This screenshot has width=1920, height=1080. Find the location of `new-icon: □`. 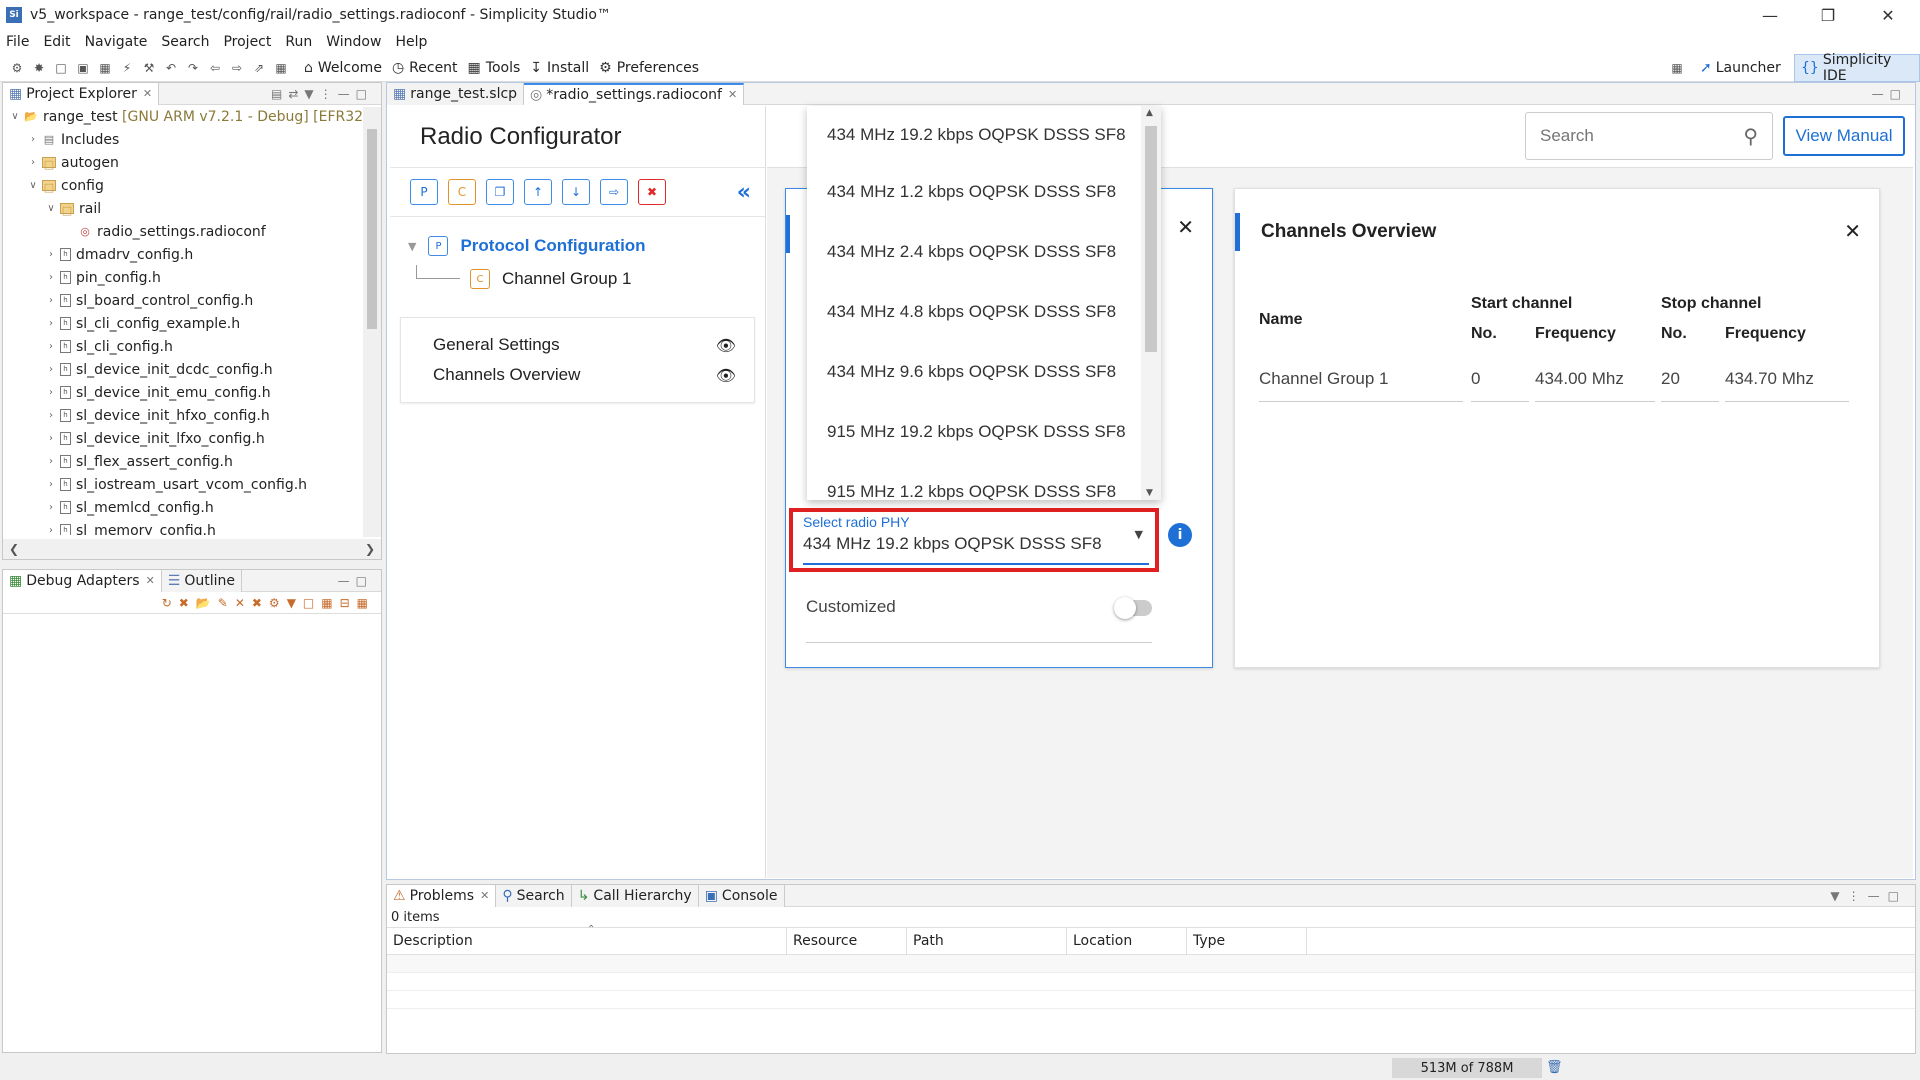

new-icon: □ is located at coordinates (61, 68).